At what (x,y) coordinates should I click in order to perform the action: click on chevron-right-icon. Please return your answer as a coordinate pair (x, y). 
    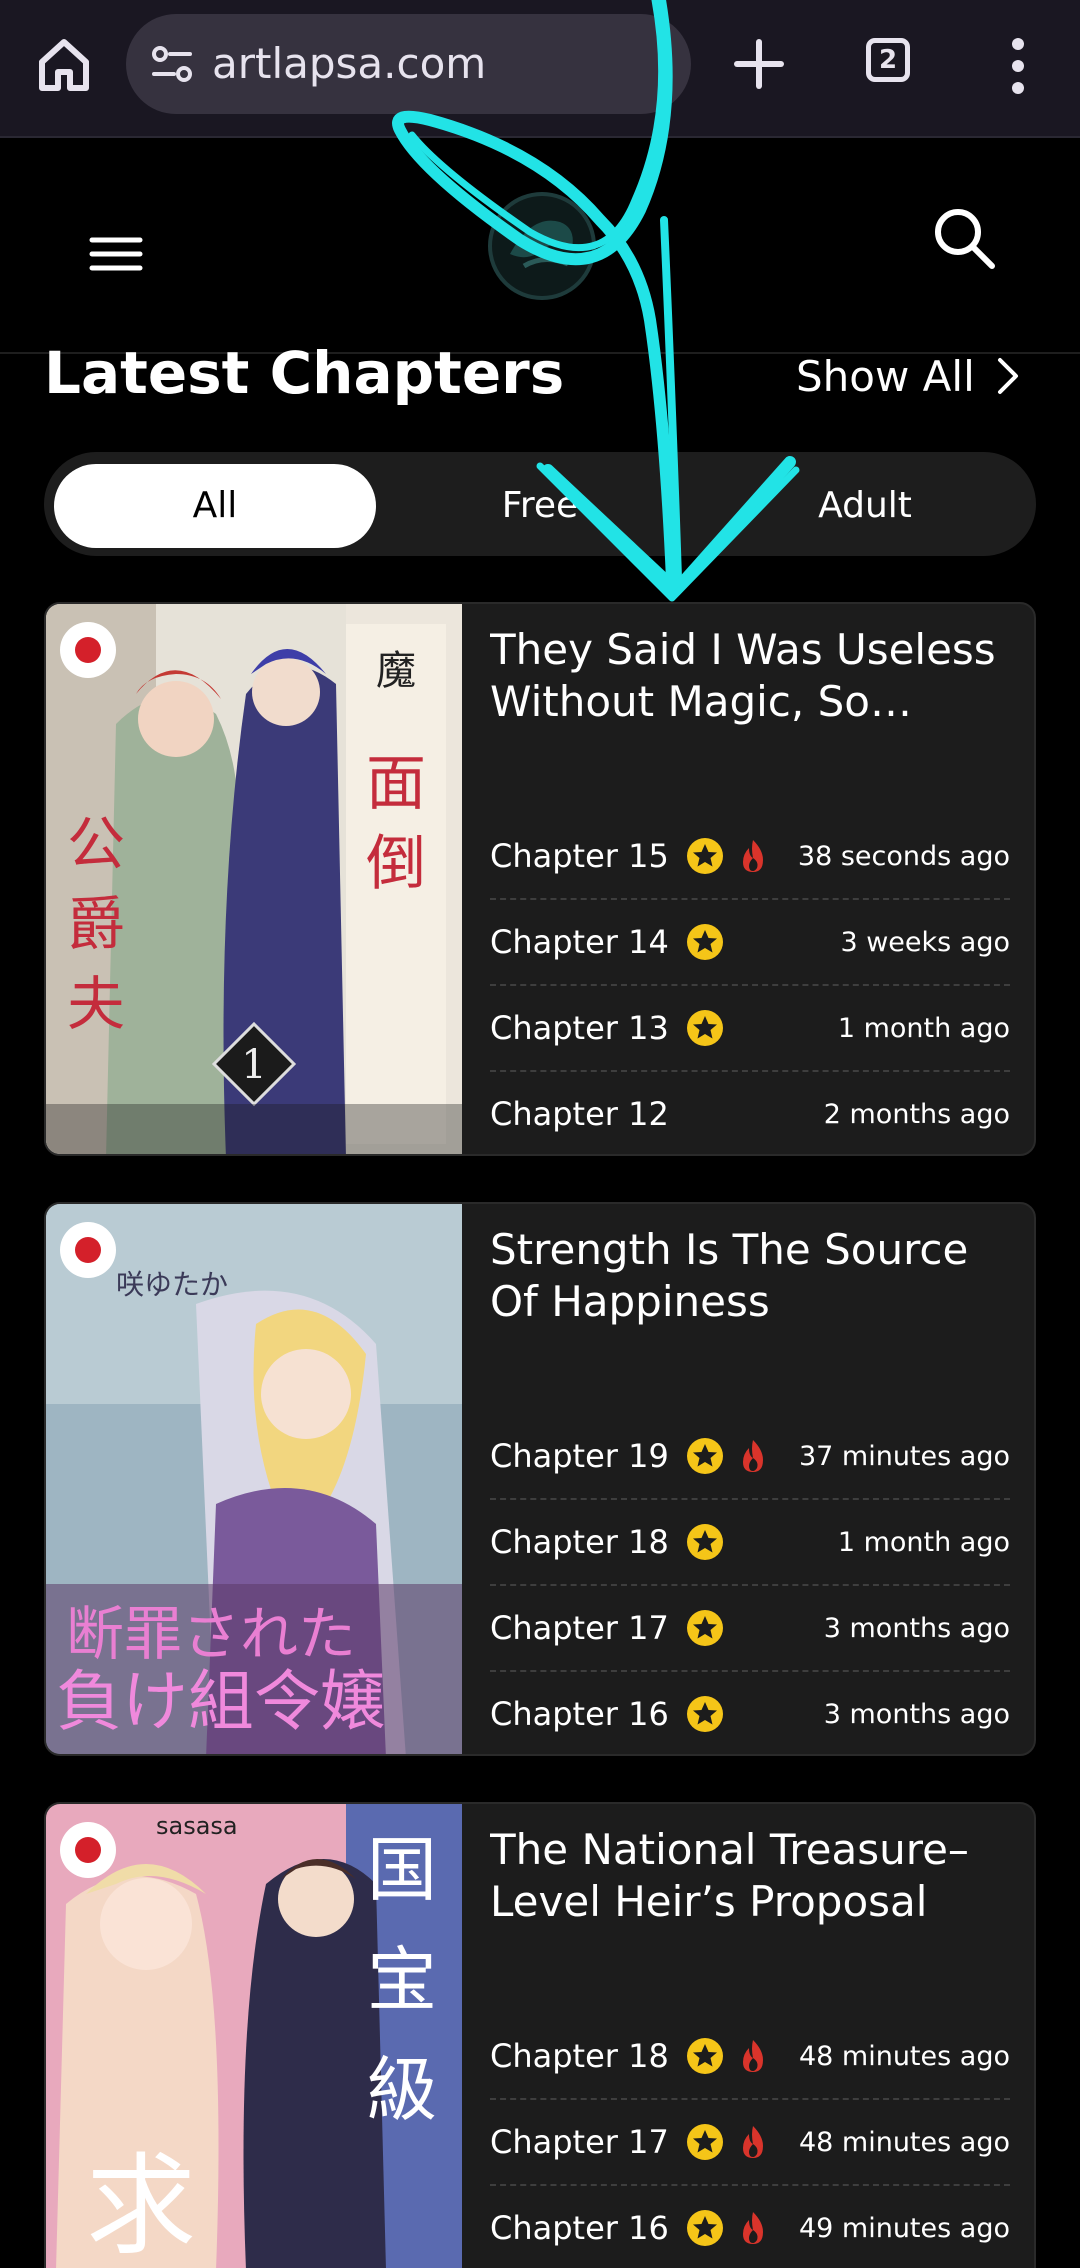
    Looking at the image, I should click on (1008, 376).